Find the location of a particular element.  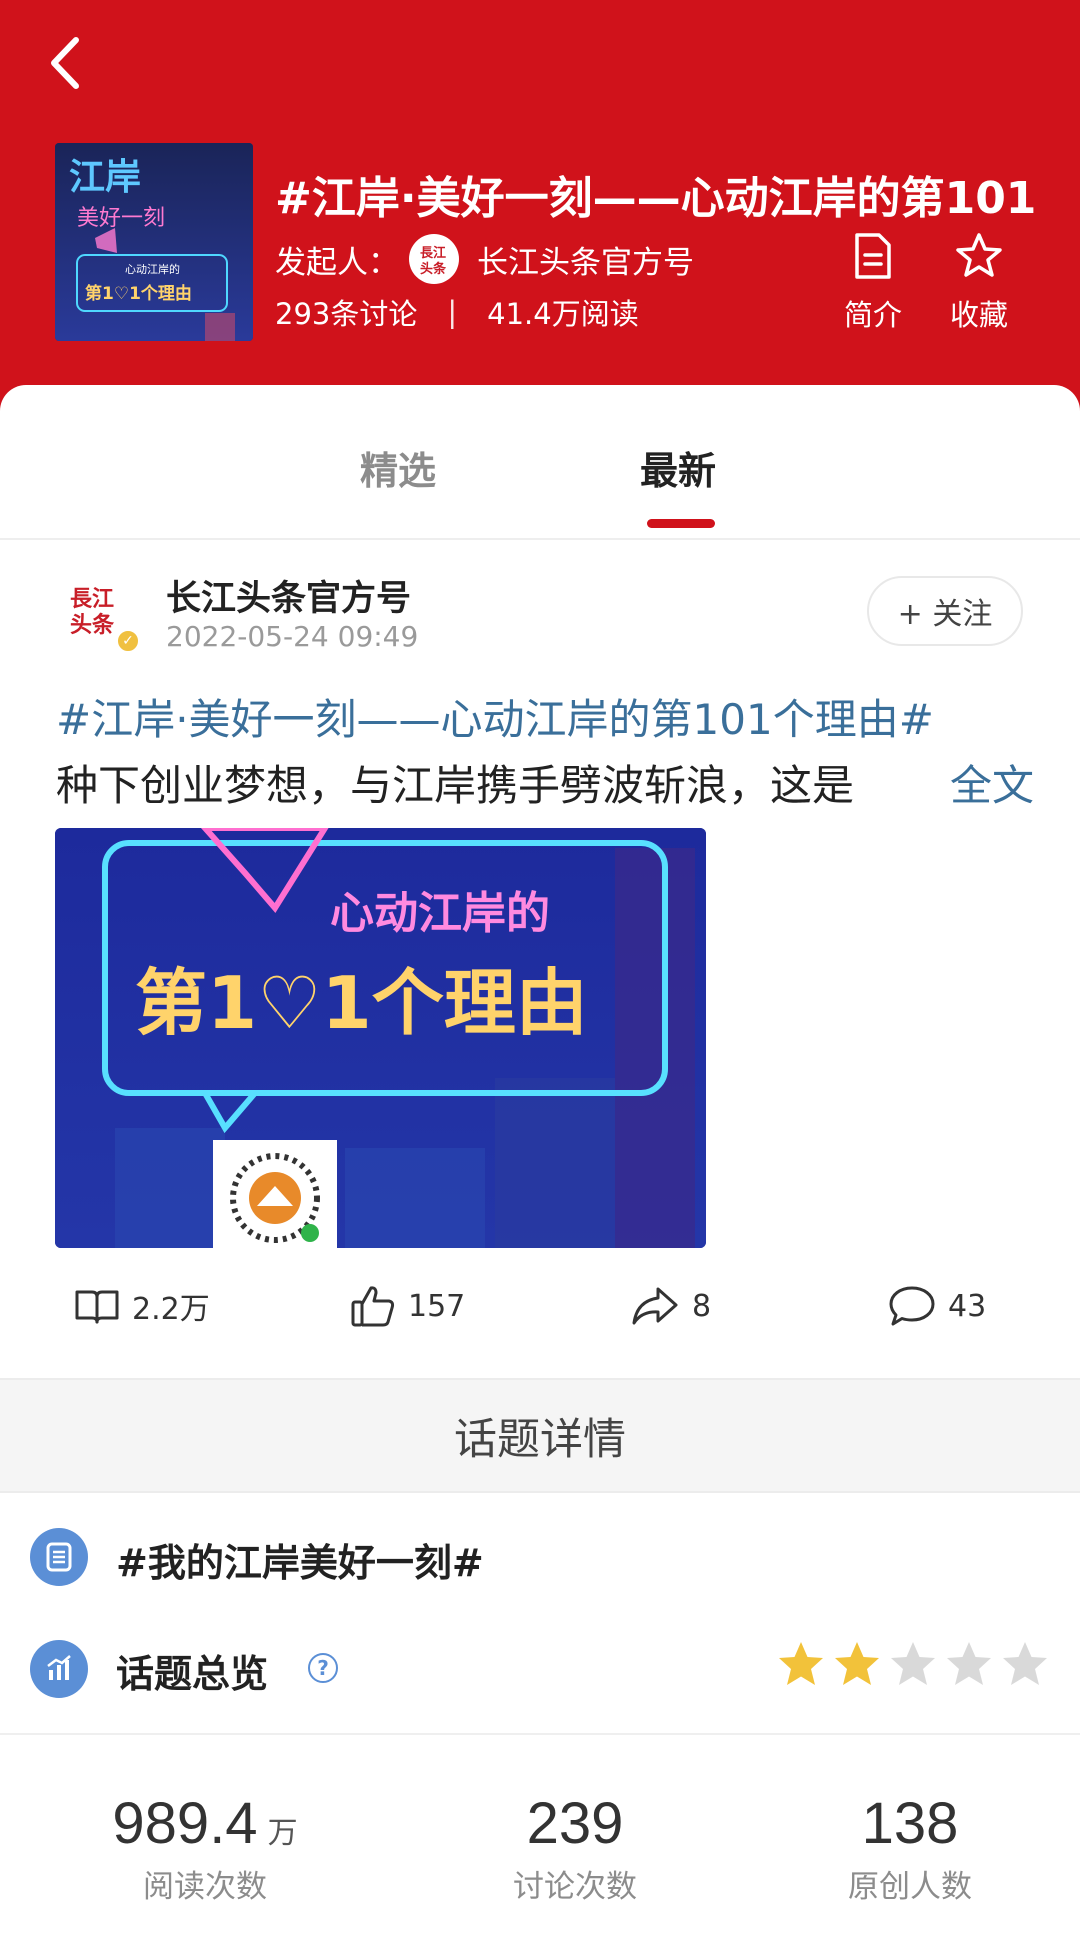

thumbs-up-icon is located at coordinates (373, 1306).